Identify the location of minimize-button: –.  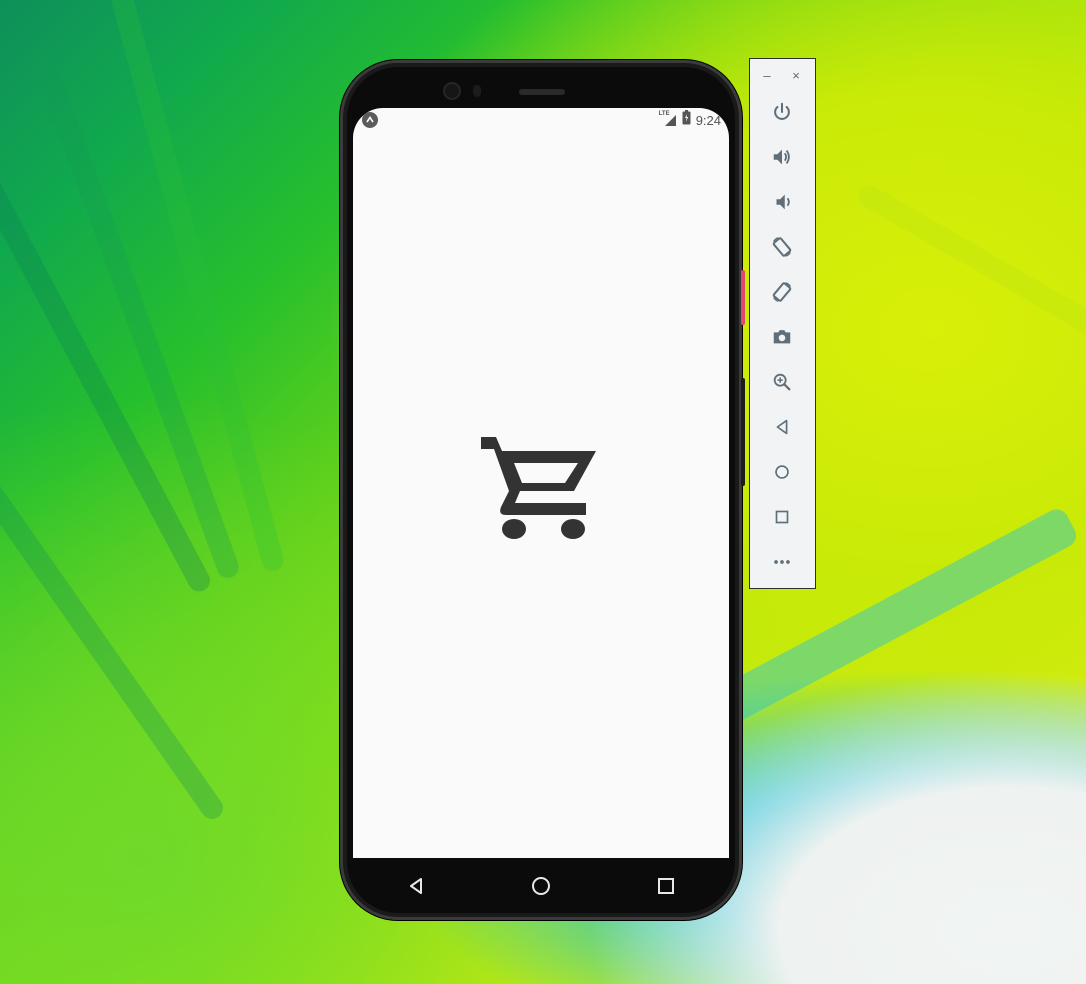
(767, 75).